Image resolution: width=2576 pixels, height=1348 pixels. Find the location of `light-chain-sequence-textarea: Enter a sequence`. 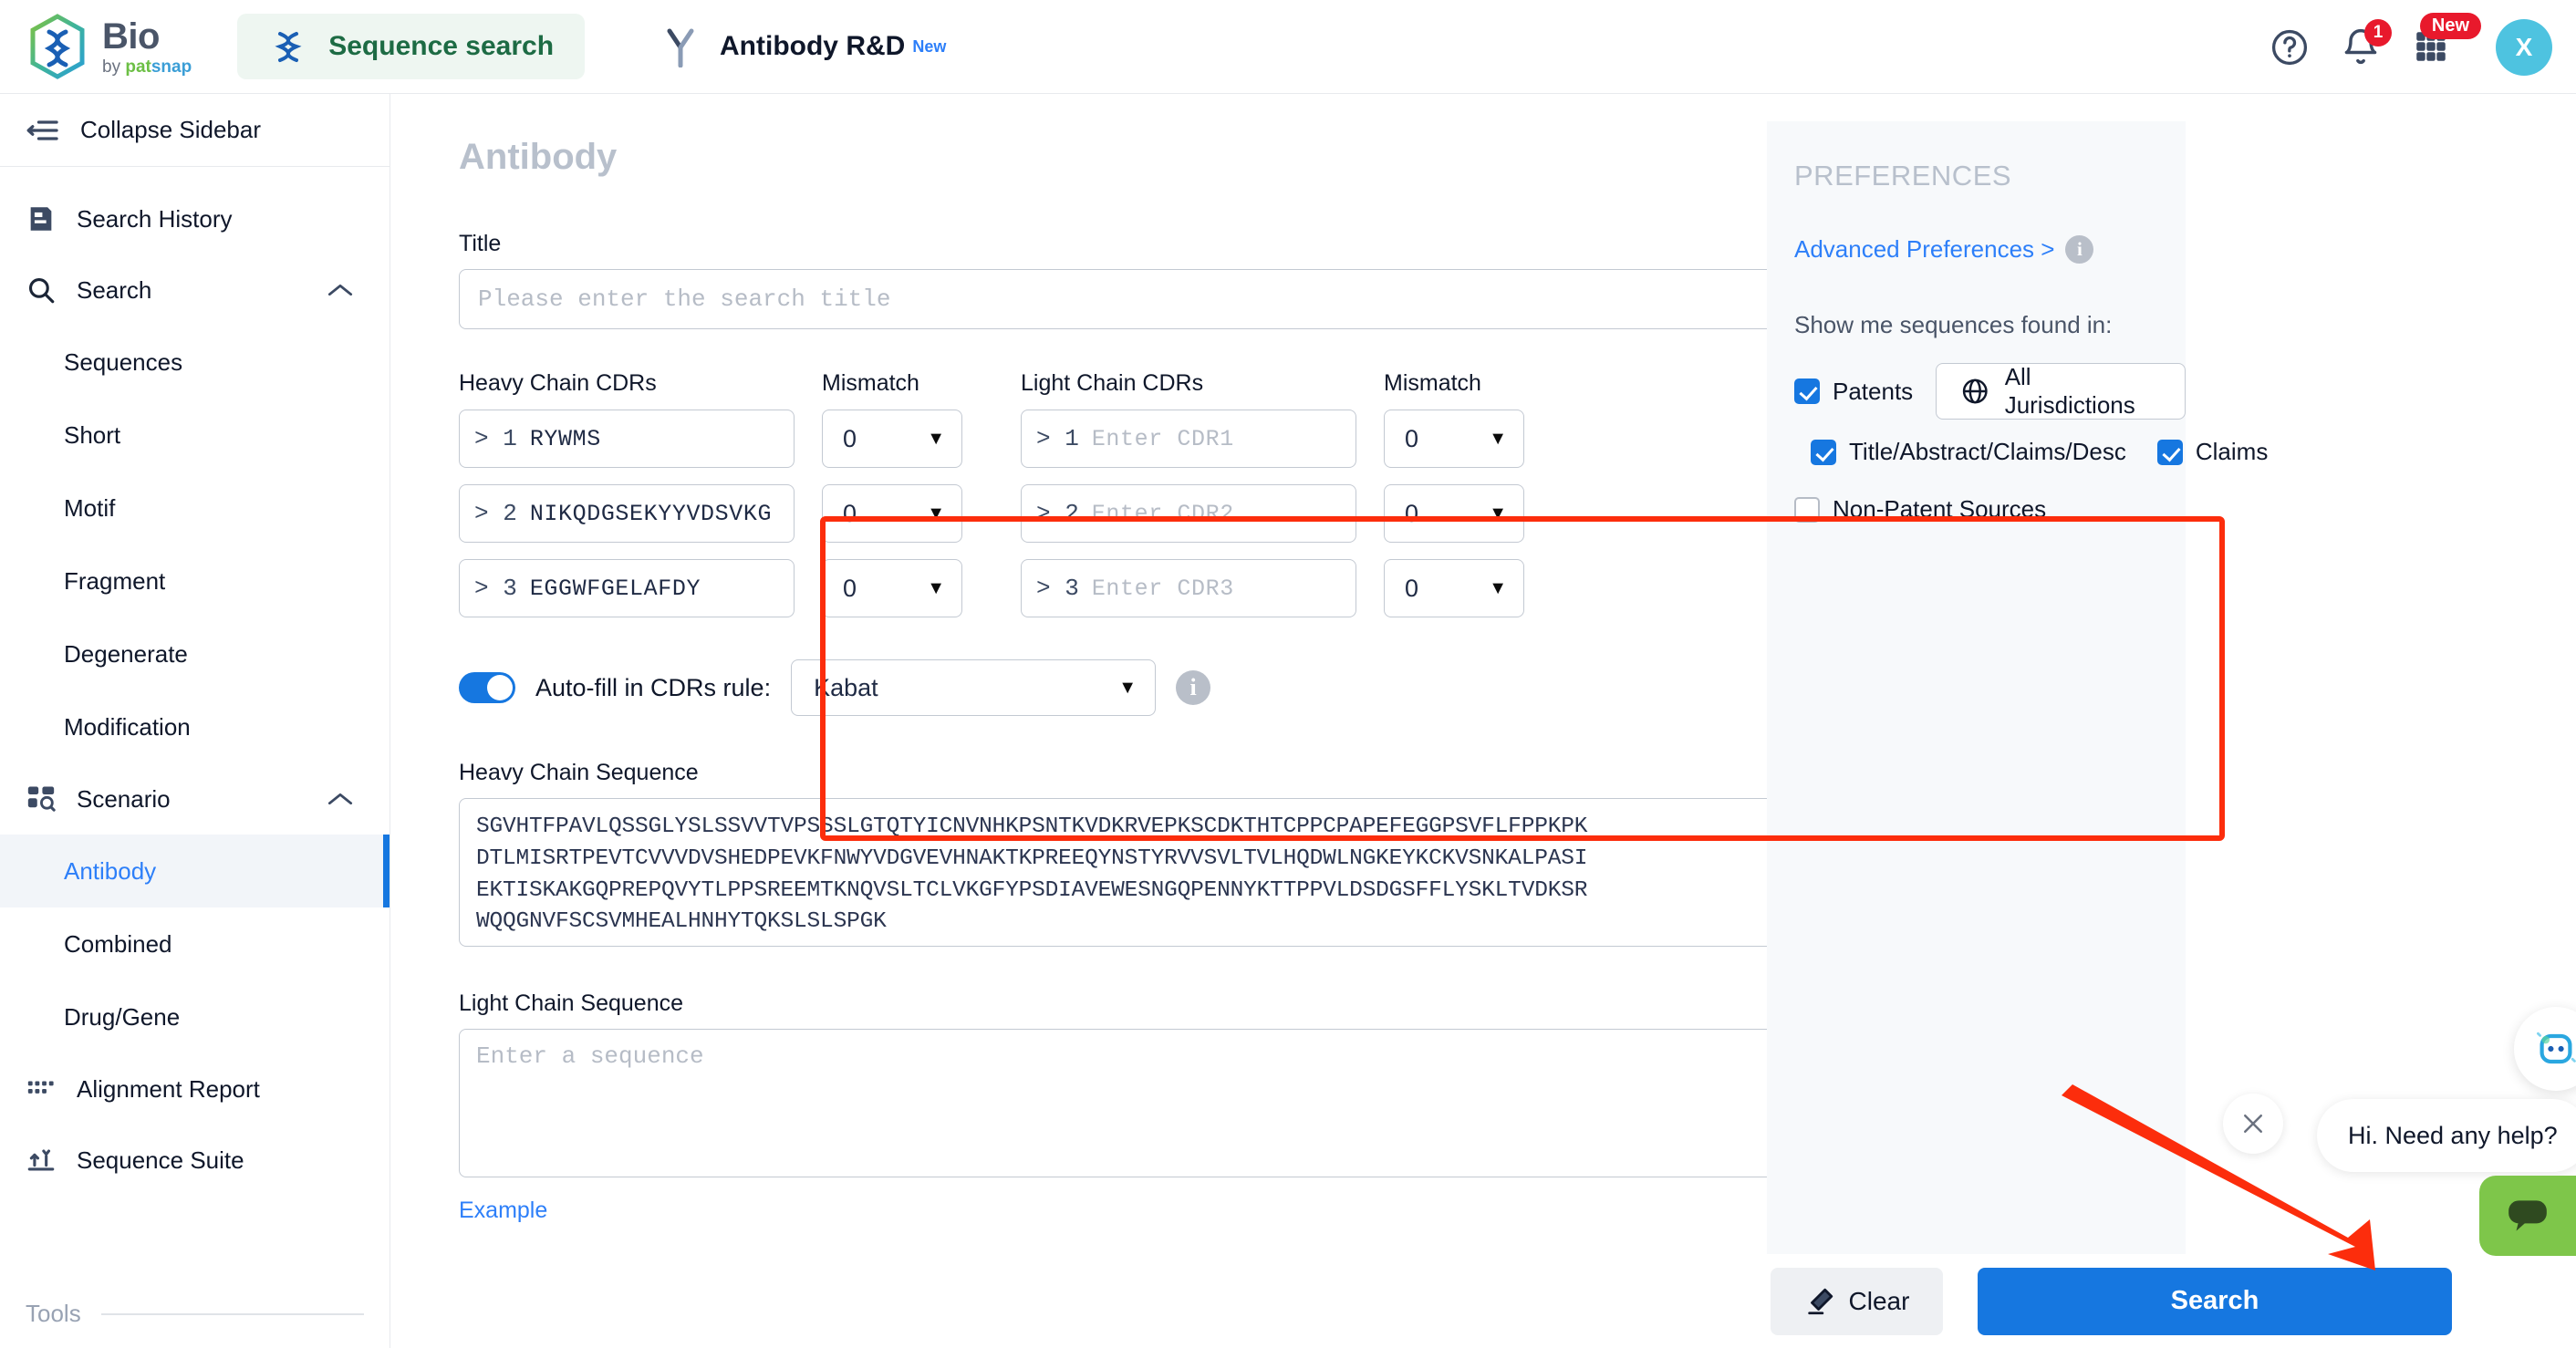

light-chain-sequence-textarea: Enter a sequence is located at coordinates (1150, 1103).